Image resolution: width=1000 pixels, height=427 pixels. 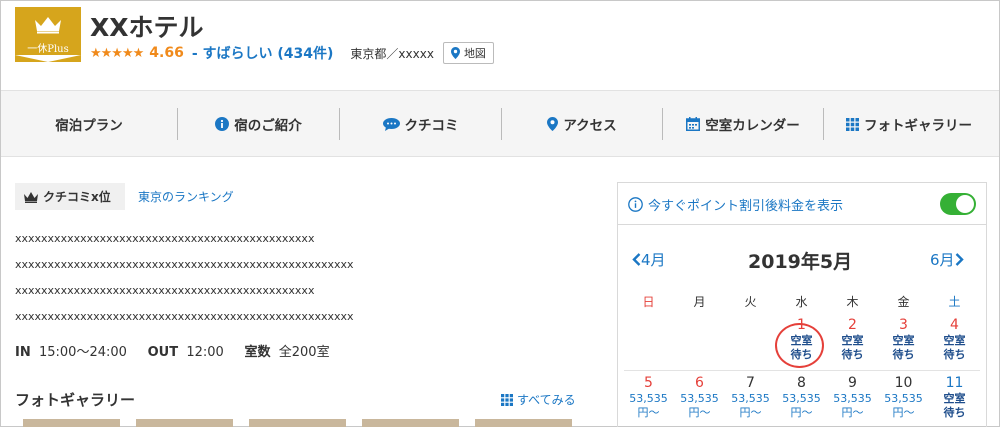 What do you see at coordinates (468, 53) in the screenshot?
I see `map-button: 地図` at bounding box center [468, 53].